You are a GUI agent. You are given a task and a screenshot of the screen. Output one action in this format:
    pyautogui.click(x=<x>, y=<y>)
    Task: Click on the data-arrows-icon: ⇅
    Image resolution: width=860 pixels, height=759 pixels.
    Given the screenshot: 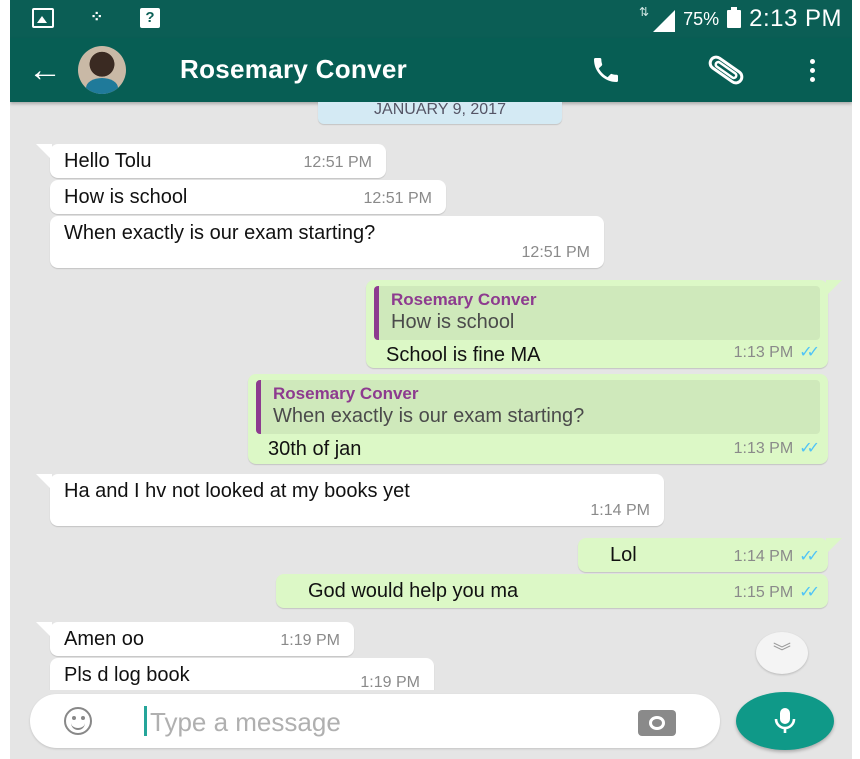 What is the action you would take?
    pyautogui.click(x=644, y=12)
    